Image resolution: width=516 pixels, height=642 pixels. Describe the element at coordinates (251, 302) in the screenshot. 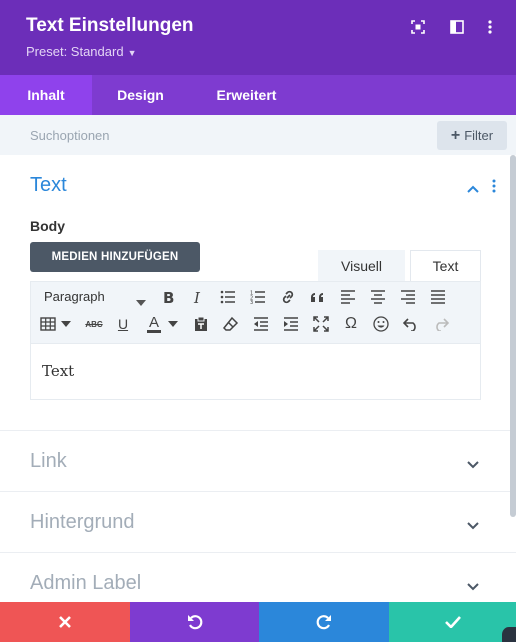

I see `svg-text: 3` at that location.